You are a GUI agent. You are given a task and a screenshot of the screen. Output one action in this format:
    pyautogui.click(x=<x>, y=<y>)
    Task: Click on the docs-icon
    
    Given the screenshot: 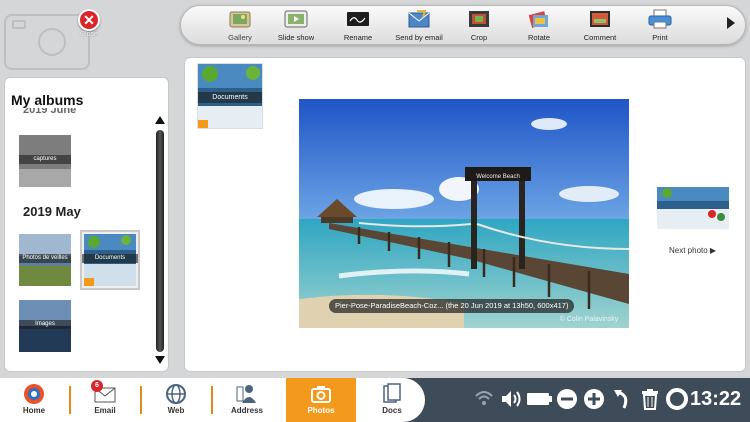 What is the action you would take?
    pyautogui.click(x=392, y=394)
    